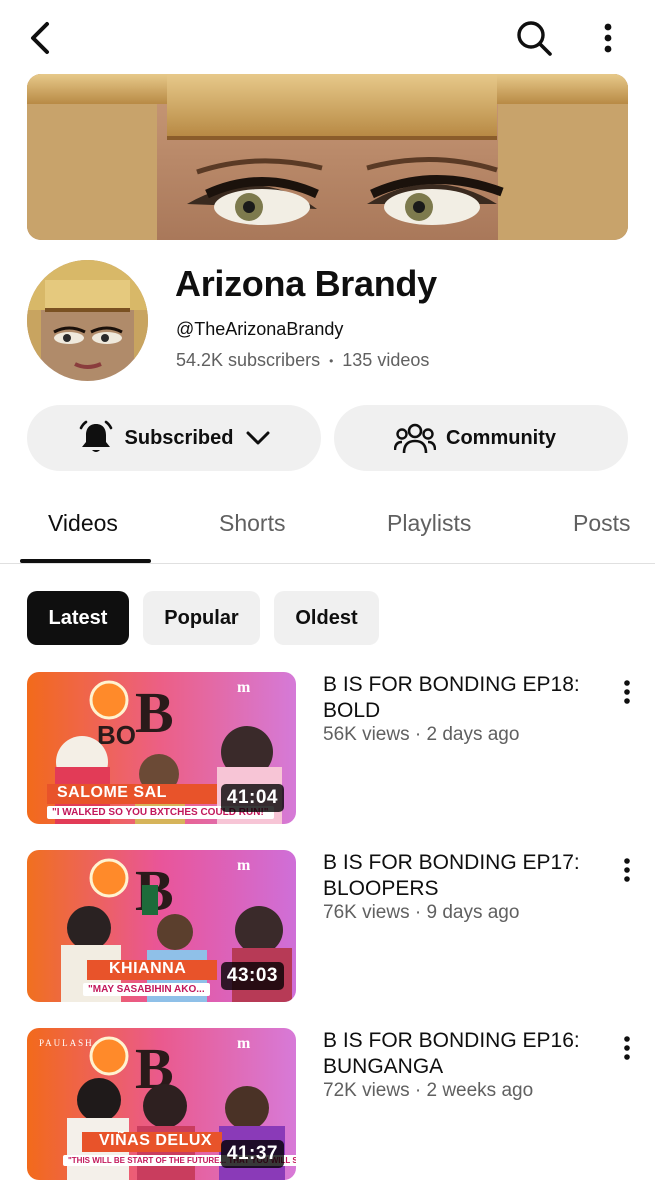 The height and width of the screenshot is (1200, 655). Describe the element at coordinates (201, 618) in the screenshot. I see `filter-popular-chip: Popular` at that location.